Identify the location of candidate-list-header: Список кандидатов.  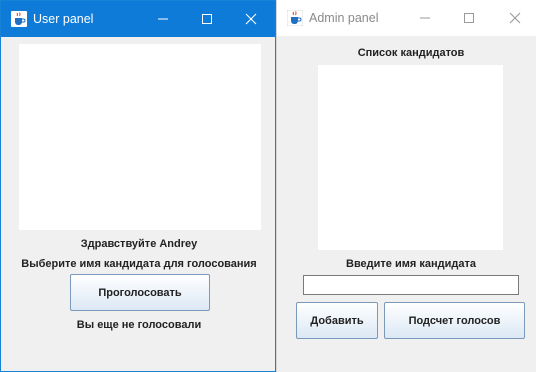
(411, 53).